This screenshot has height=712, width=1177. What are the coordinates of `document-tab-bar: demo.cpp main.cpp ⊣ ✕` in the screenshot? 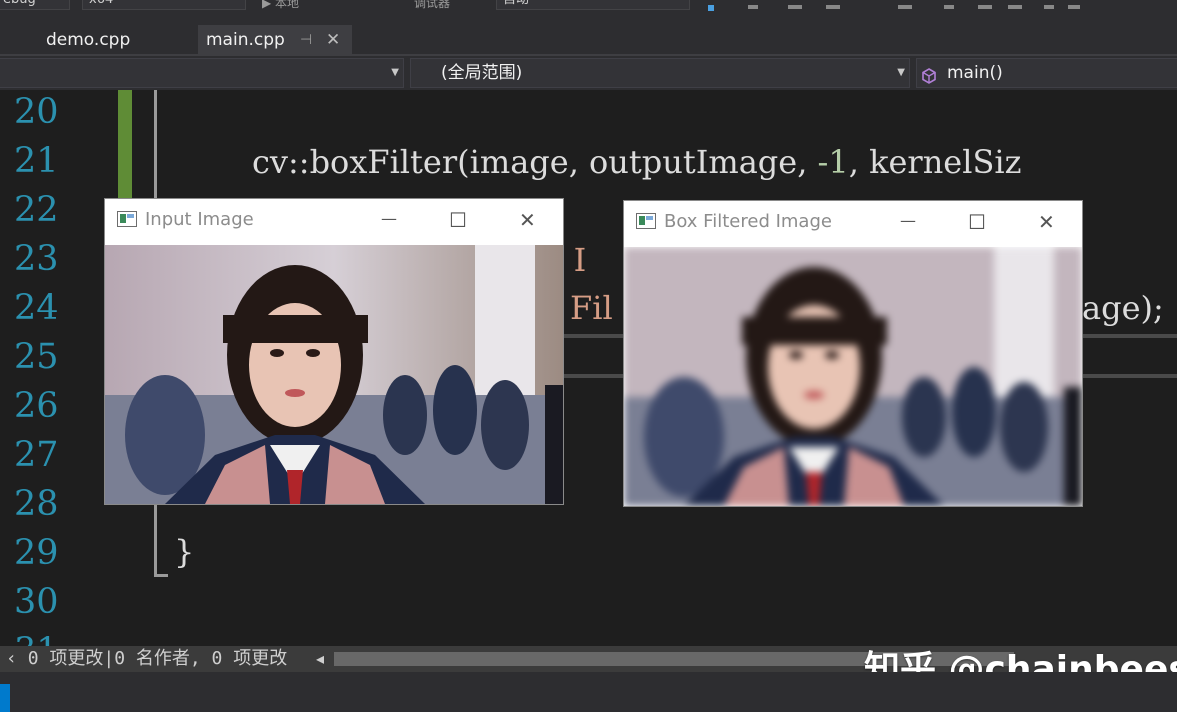 It's located at (588, 38).